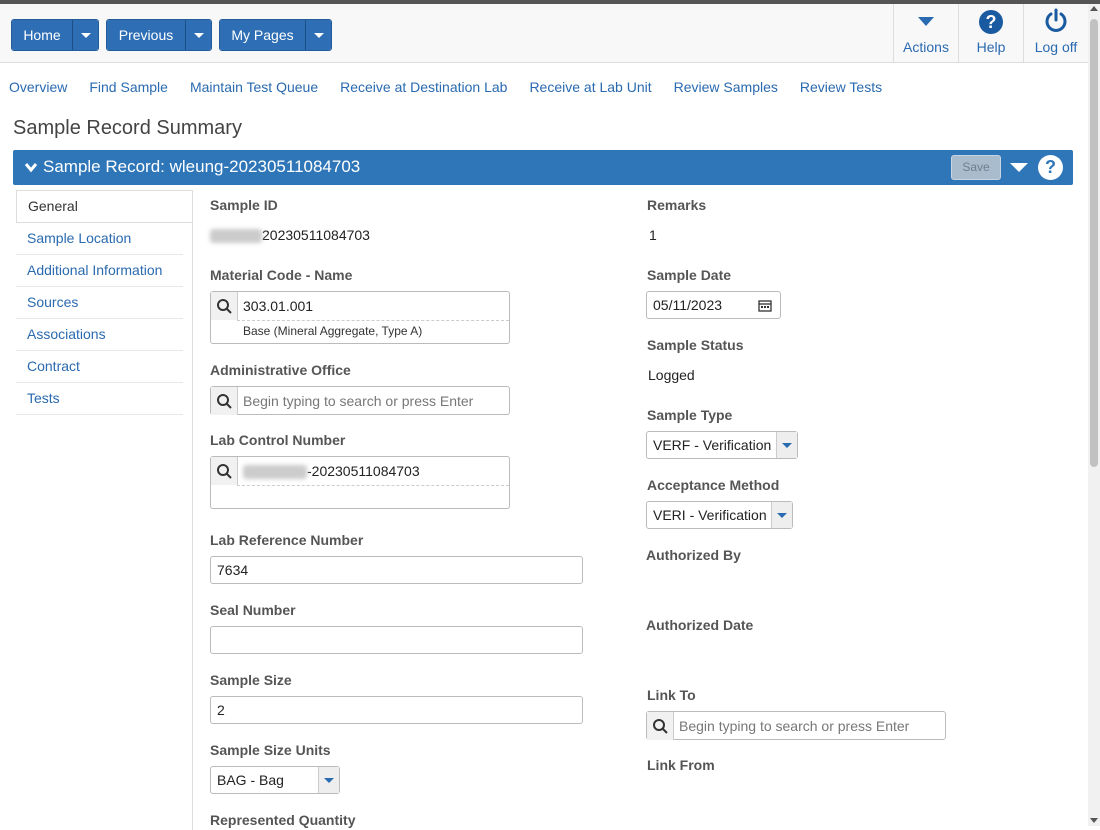  I want to click on sample-id-text: 20230511084703, so click(316, 235).